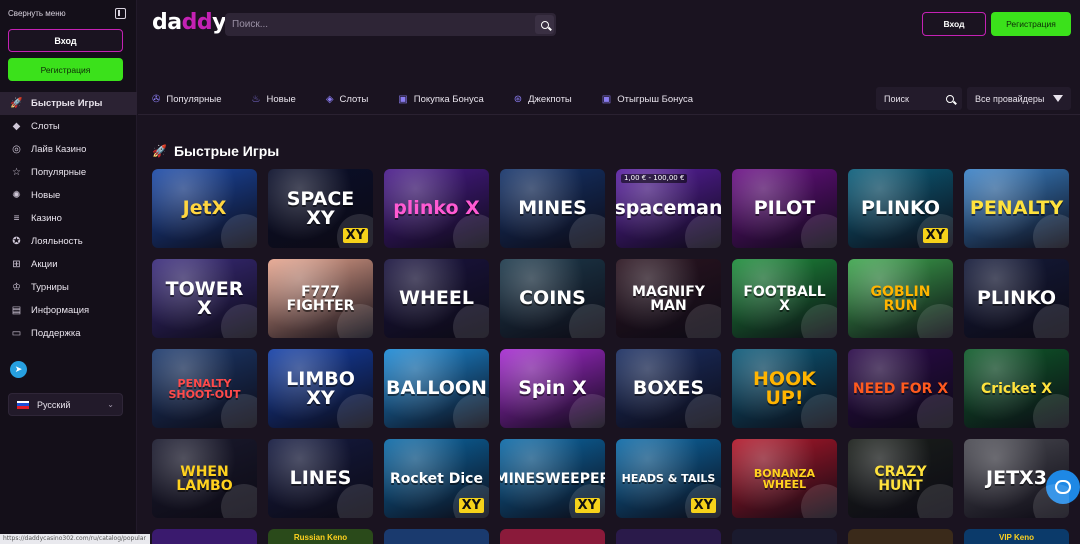 This screenshot has width=1080, height=544. What do you see at coordinates (784, 298) in the screenshot?
I see `game-tile: FOOTBALL X` at bounding box center [784, 298].